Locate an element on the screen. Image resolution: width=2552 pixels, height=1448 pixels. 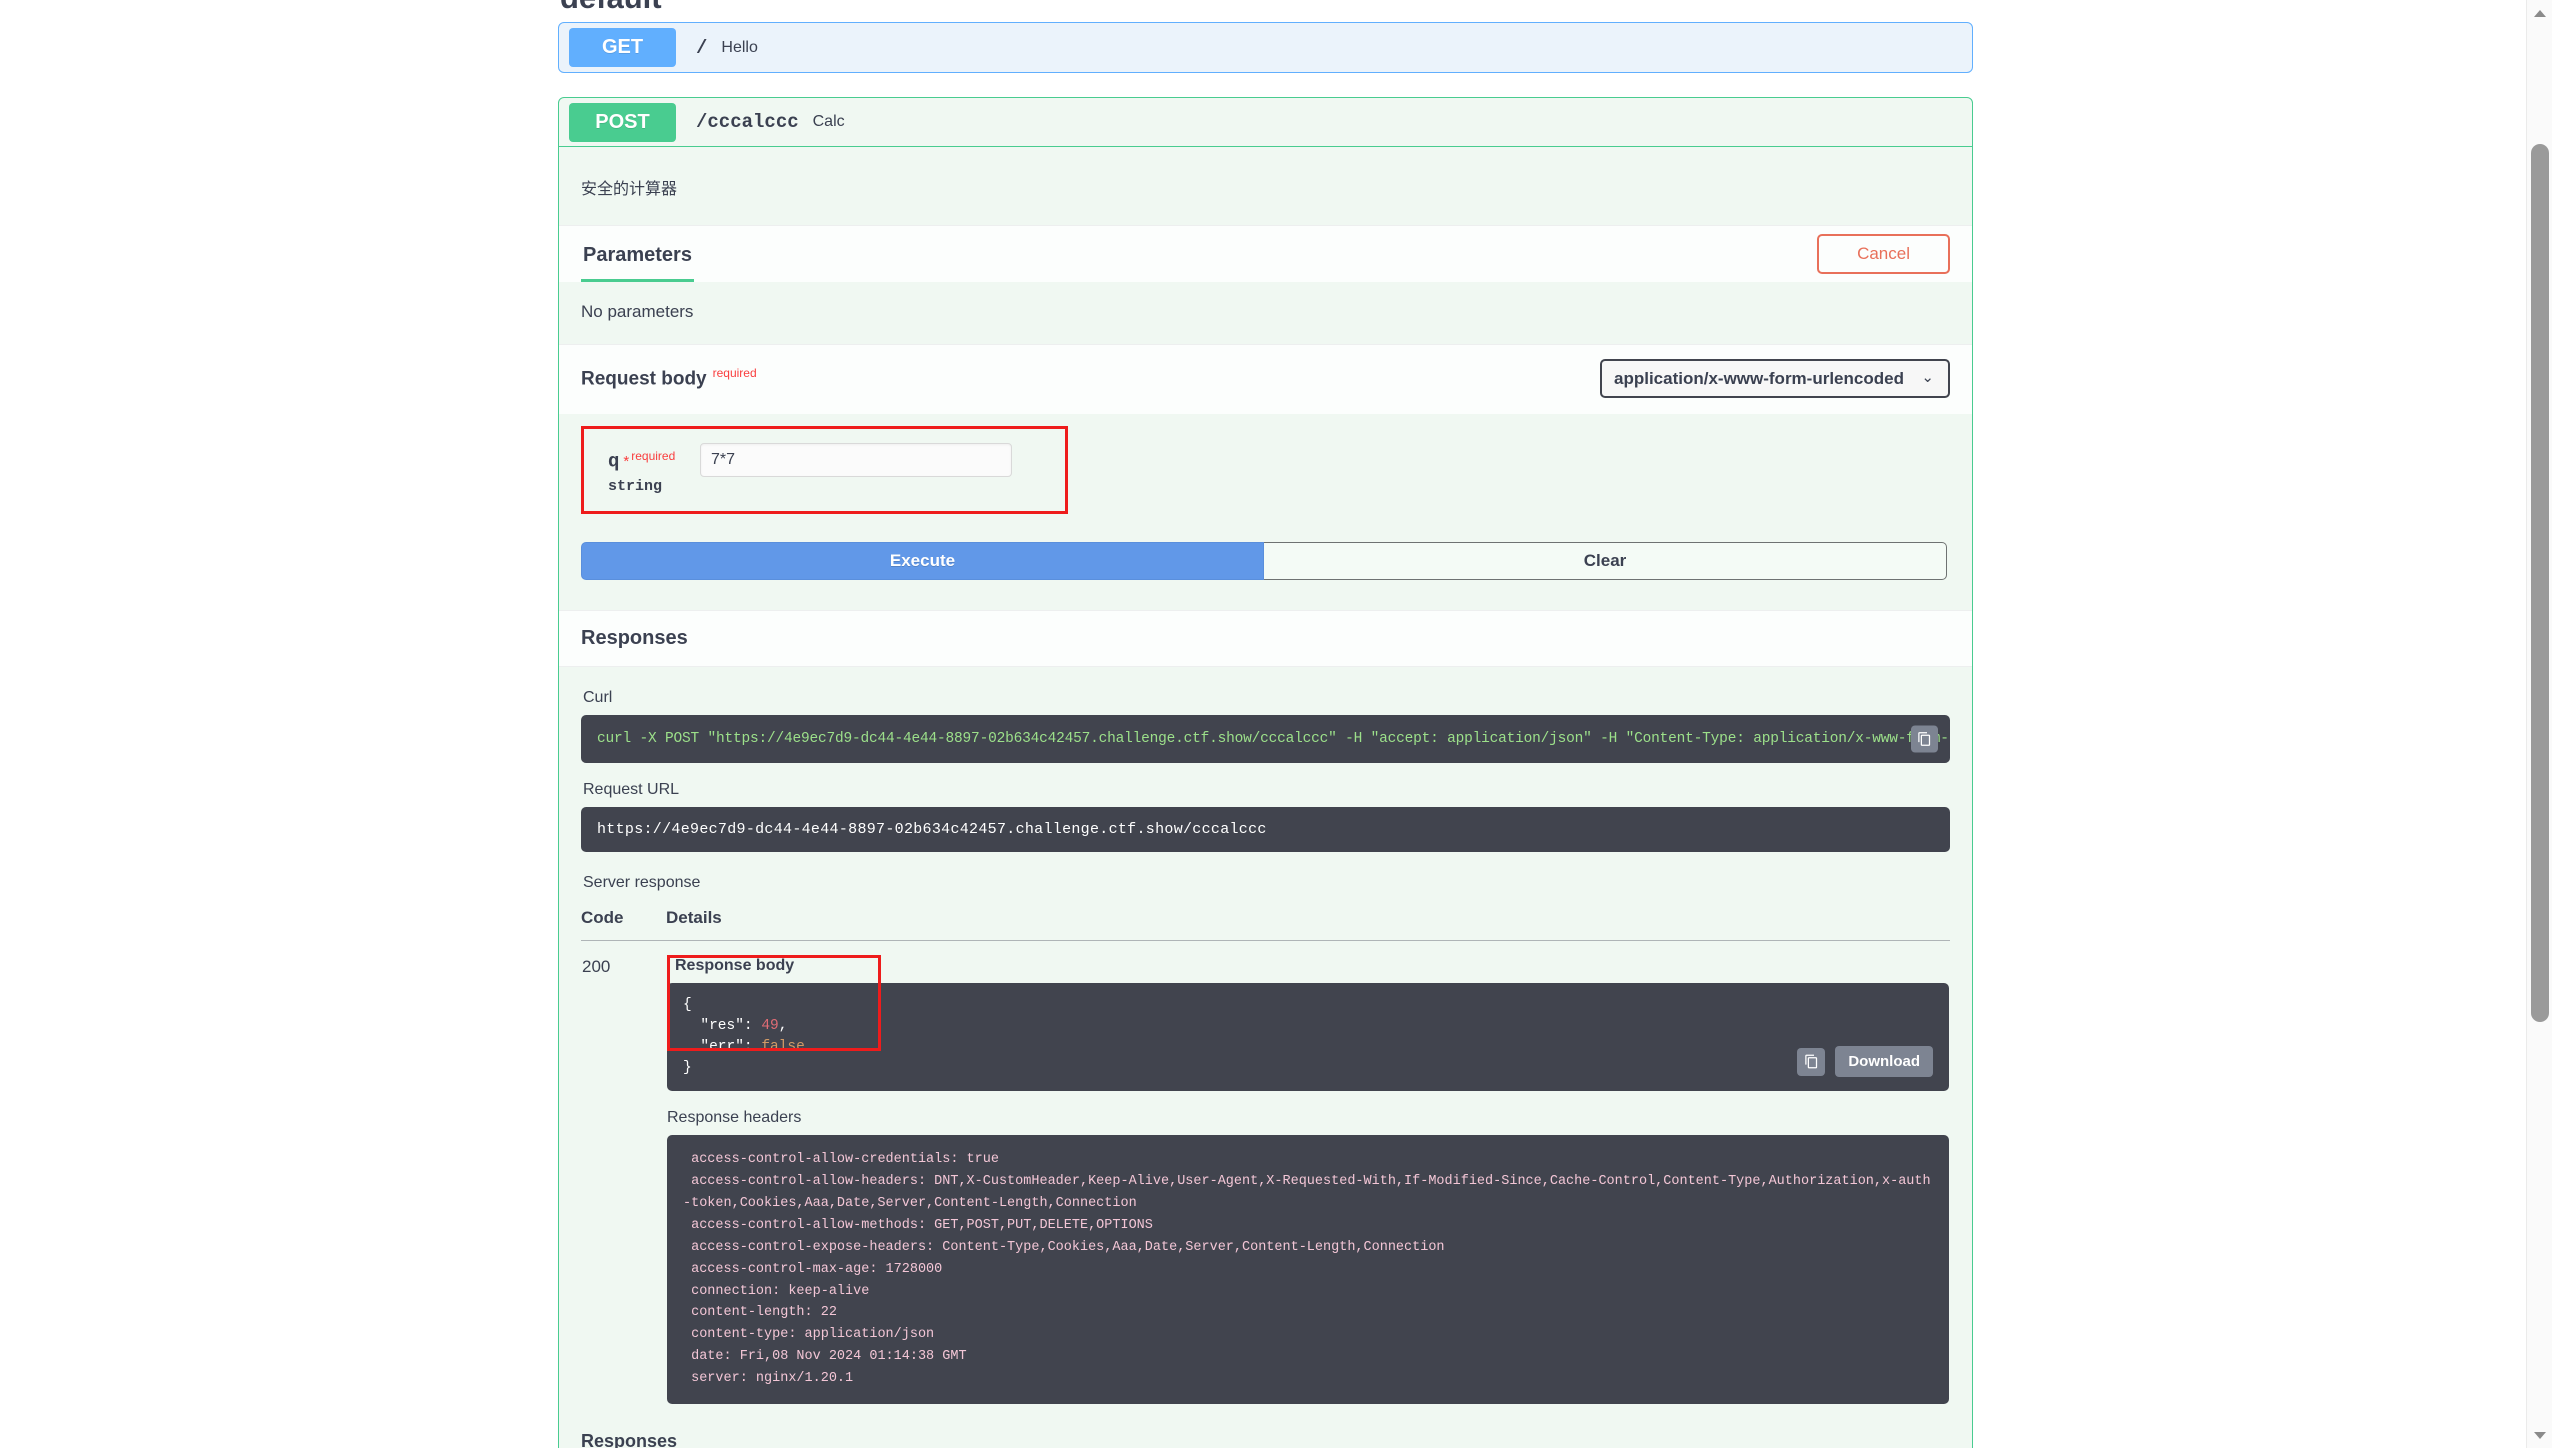
opblock-summary-post: POST /cccalccc Calc is located at coordinates (1265, 122).